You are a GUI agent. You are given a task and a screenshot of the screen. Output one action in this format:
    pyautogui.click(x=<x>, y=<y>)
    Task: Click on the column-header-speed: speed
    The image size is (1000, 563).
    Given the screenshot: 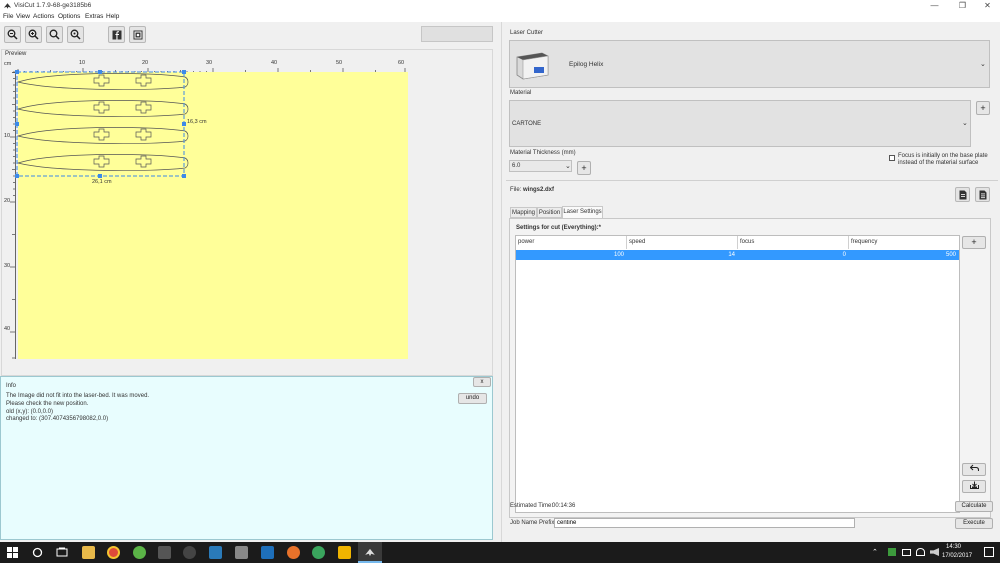 What is the action you would take?
    pyautogui.click(x=682, y=242)
    